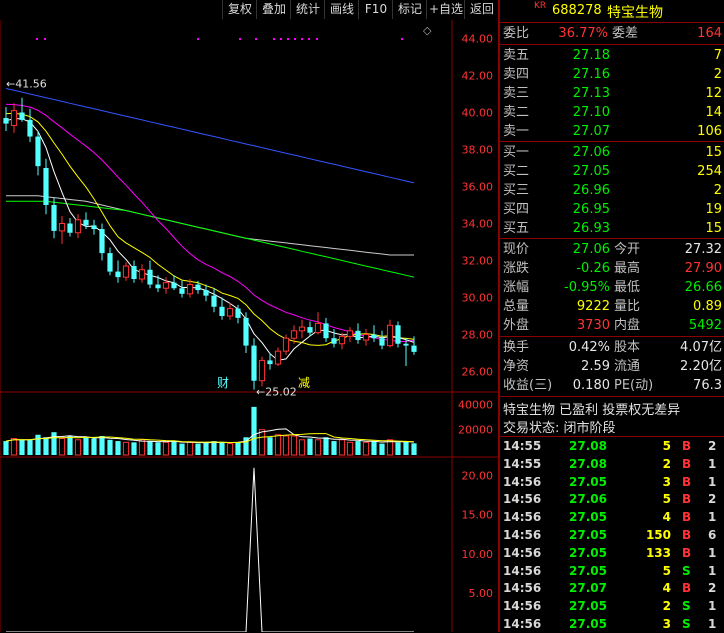 The image size is (724, 633). What do you see at coordinates (273, 9) in the screenshot?
I see `toolbar-button-1: 叠加` at bounding box center [273, 9].